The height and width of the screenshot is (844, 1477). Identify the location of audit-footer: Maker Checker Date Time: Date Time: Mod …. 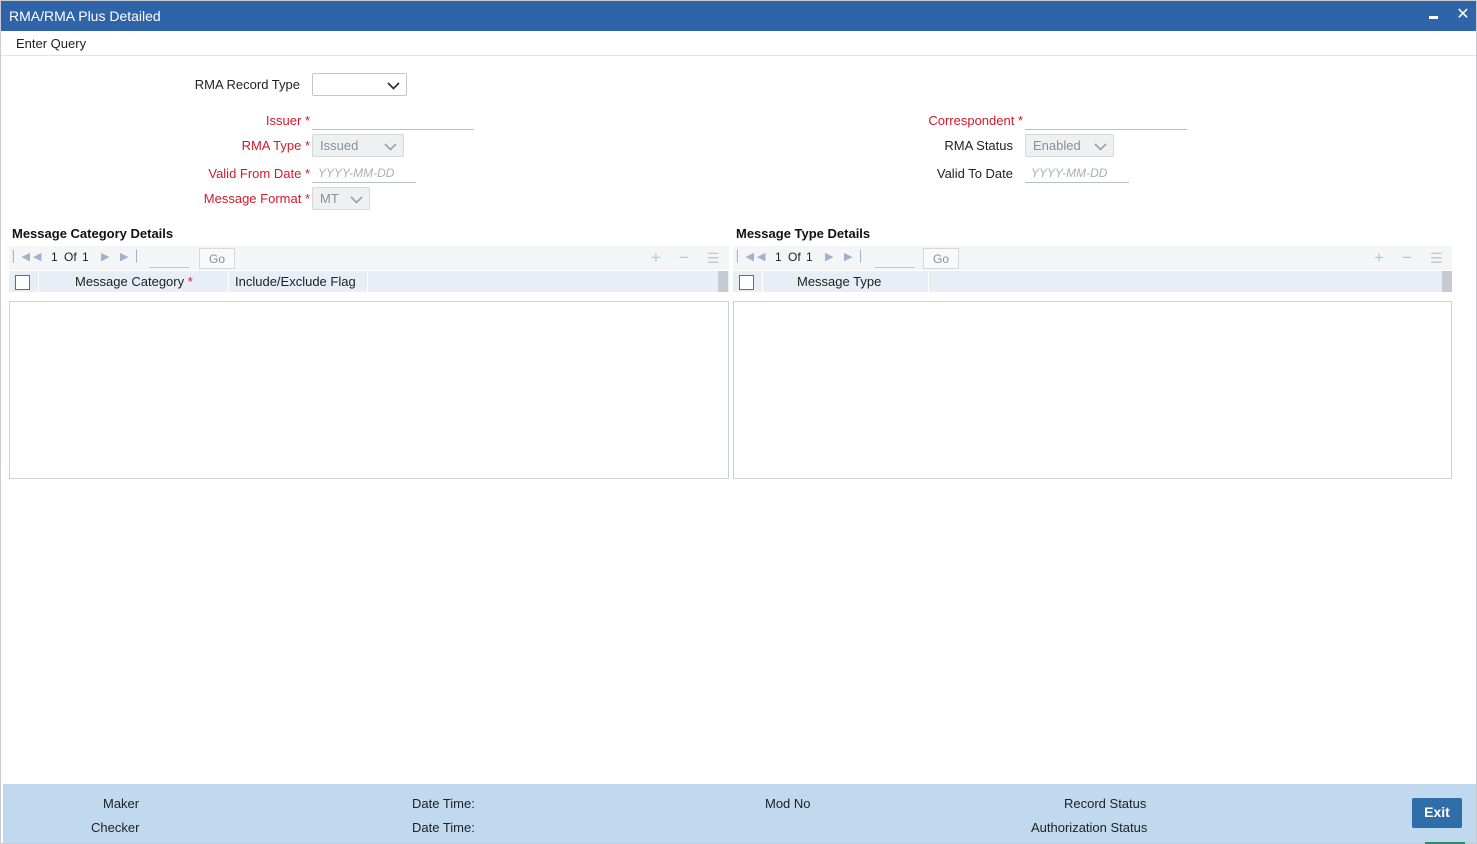
(739, 813).